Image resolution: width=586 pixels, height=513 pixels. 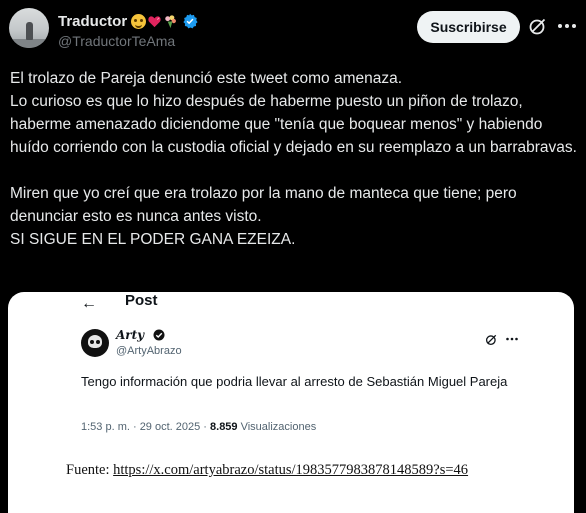 What do you see at coordinates (139, 21) in the screenshot?
I see `pleading-face-icon` at bounding box center [139, 21].